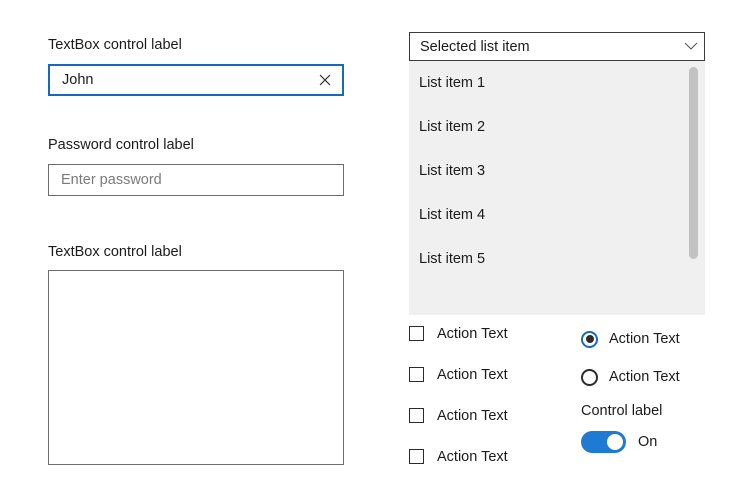 The height and width of the screenshot is (500, 750). What do you see at coordinates (115, 252) in the screenshot?
I see `multiline-textbox-label: TextBox control label` at bounding box center [115, 252].